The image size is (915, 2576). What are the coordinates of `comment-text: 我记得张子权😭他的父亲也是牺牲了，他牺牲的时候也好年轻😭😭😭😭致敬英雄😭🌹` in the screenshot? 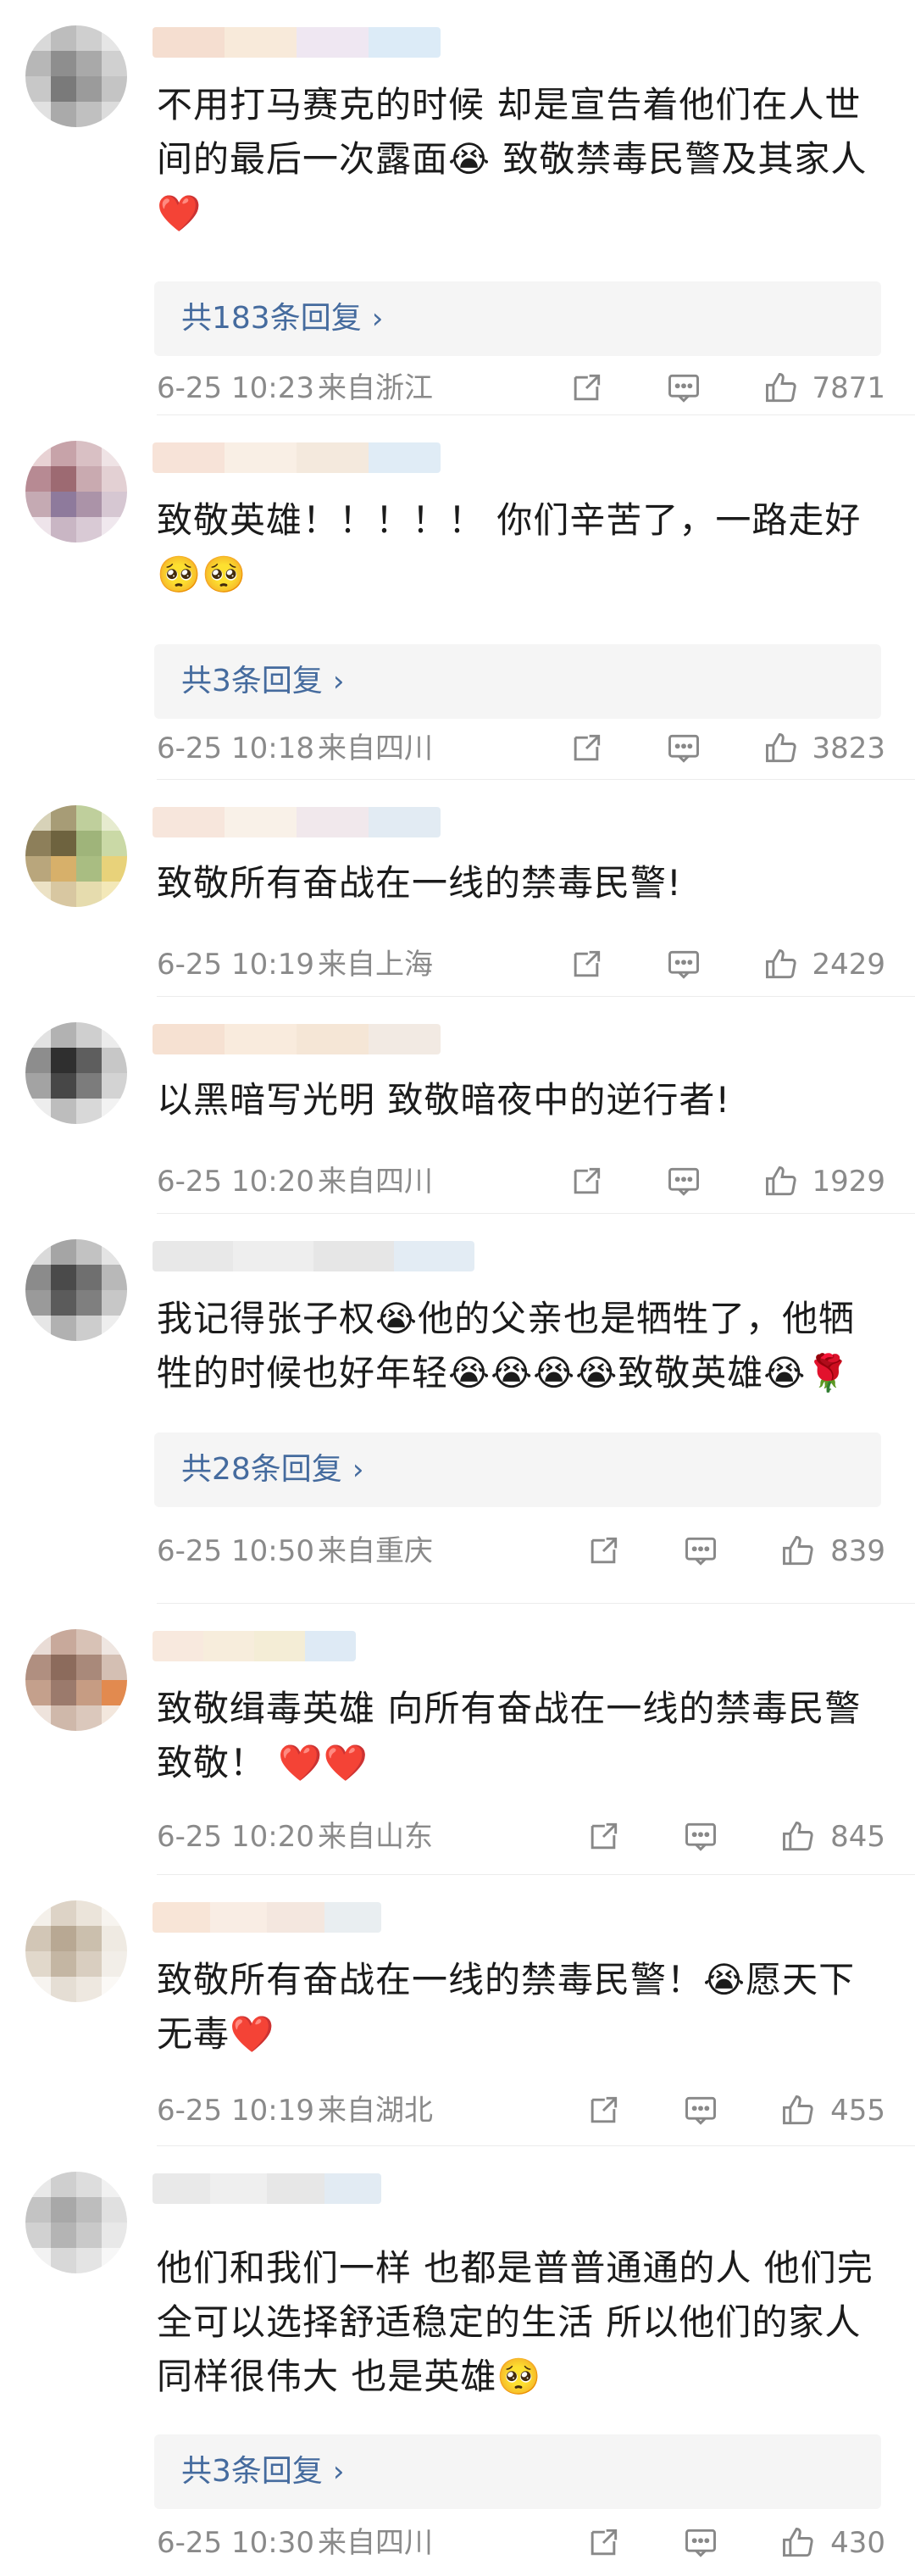 It's located at (506, 1346).